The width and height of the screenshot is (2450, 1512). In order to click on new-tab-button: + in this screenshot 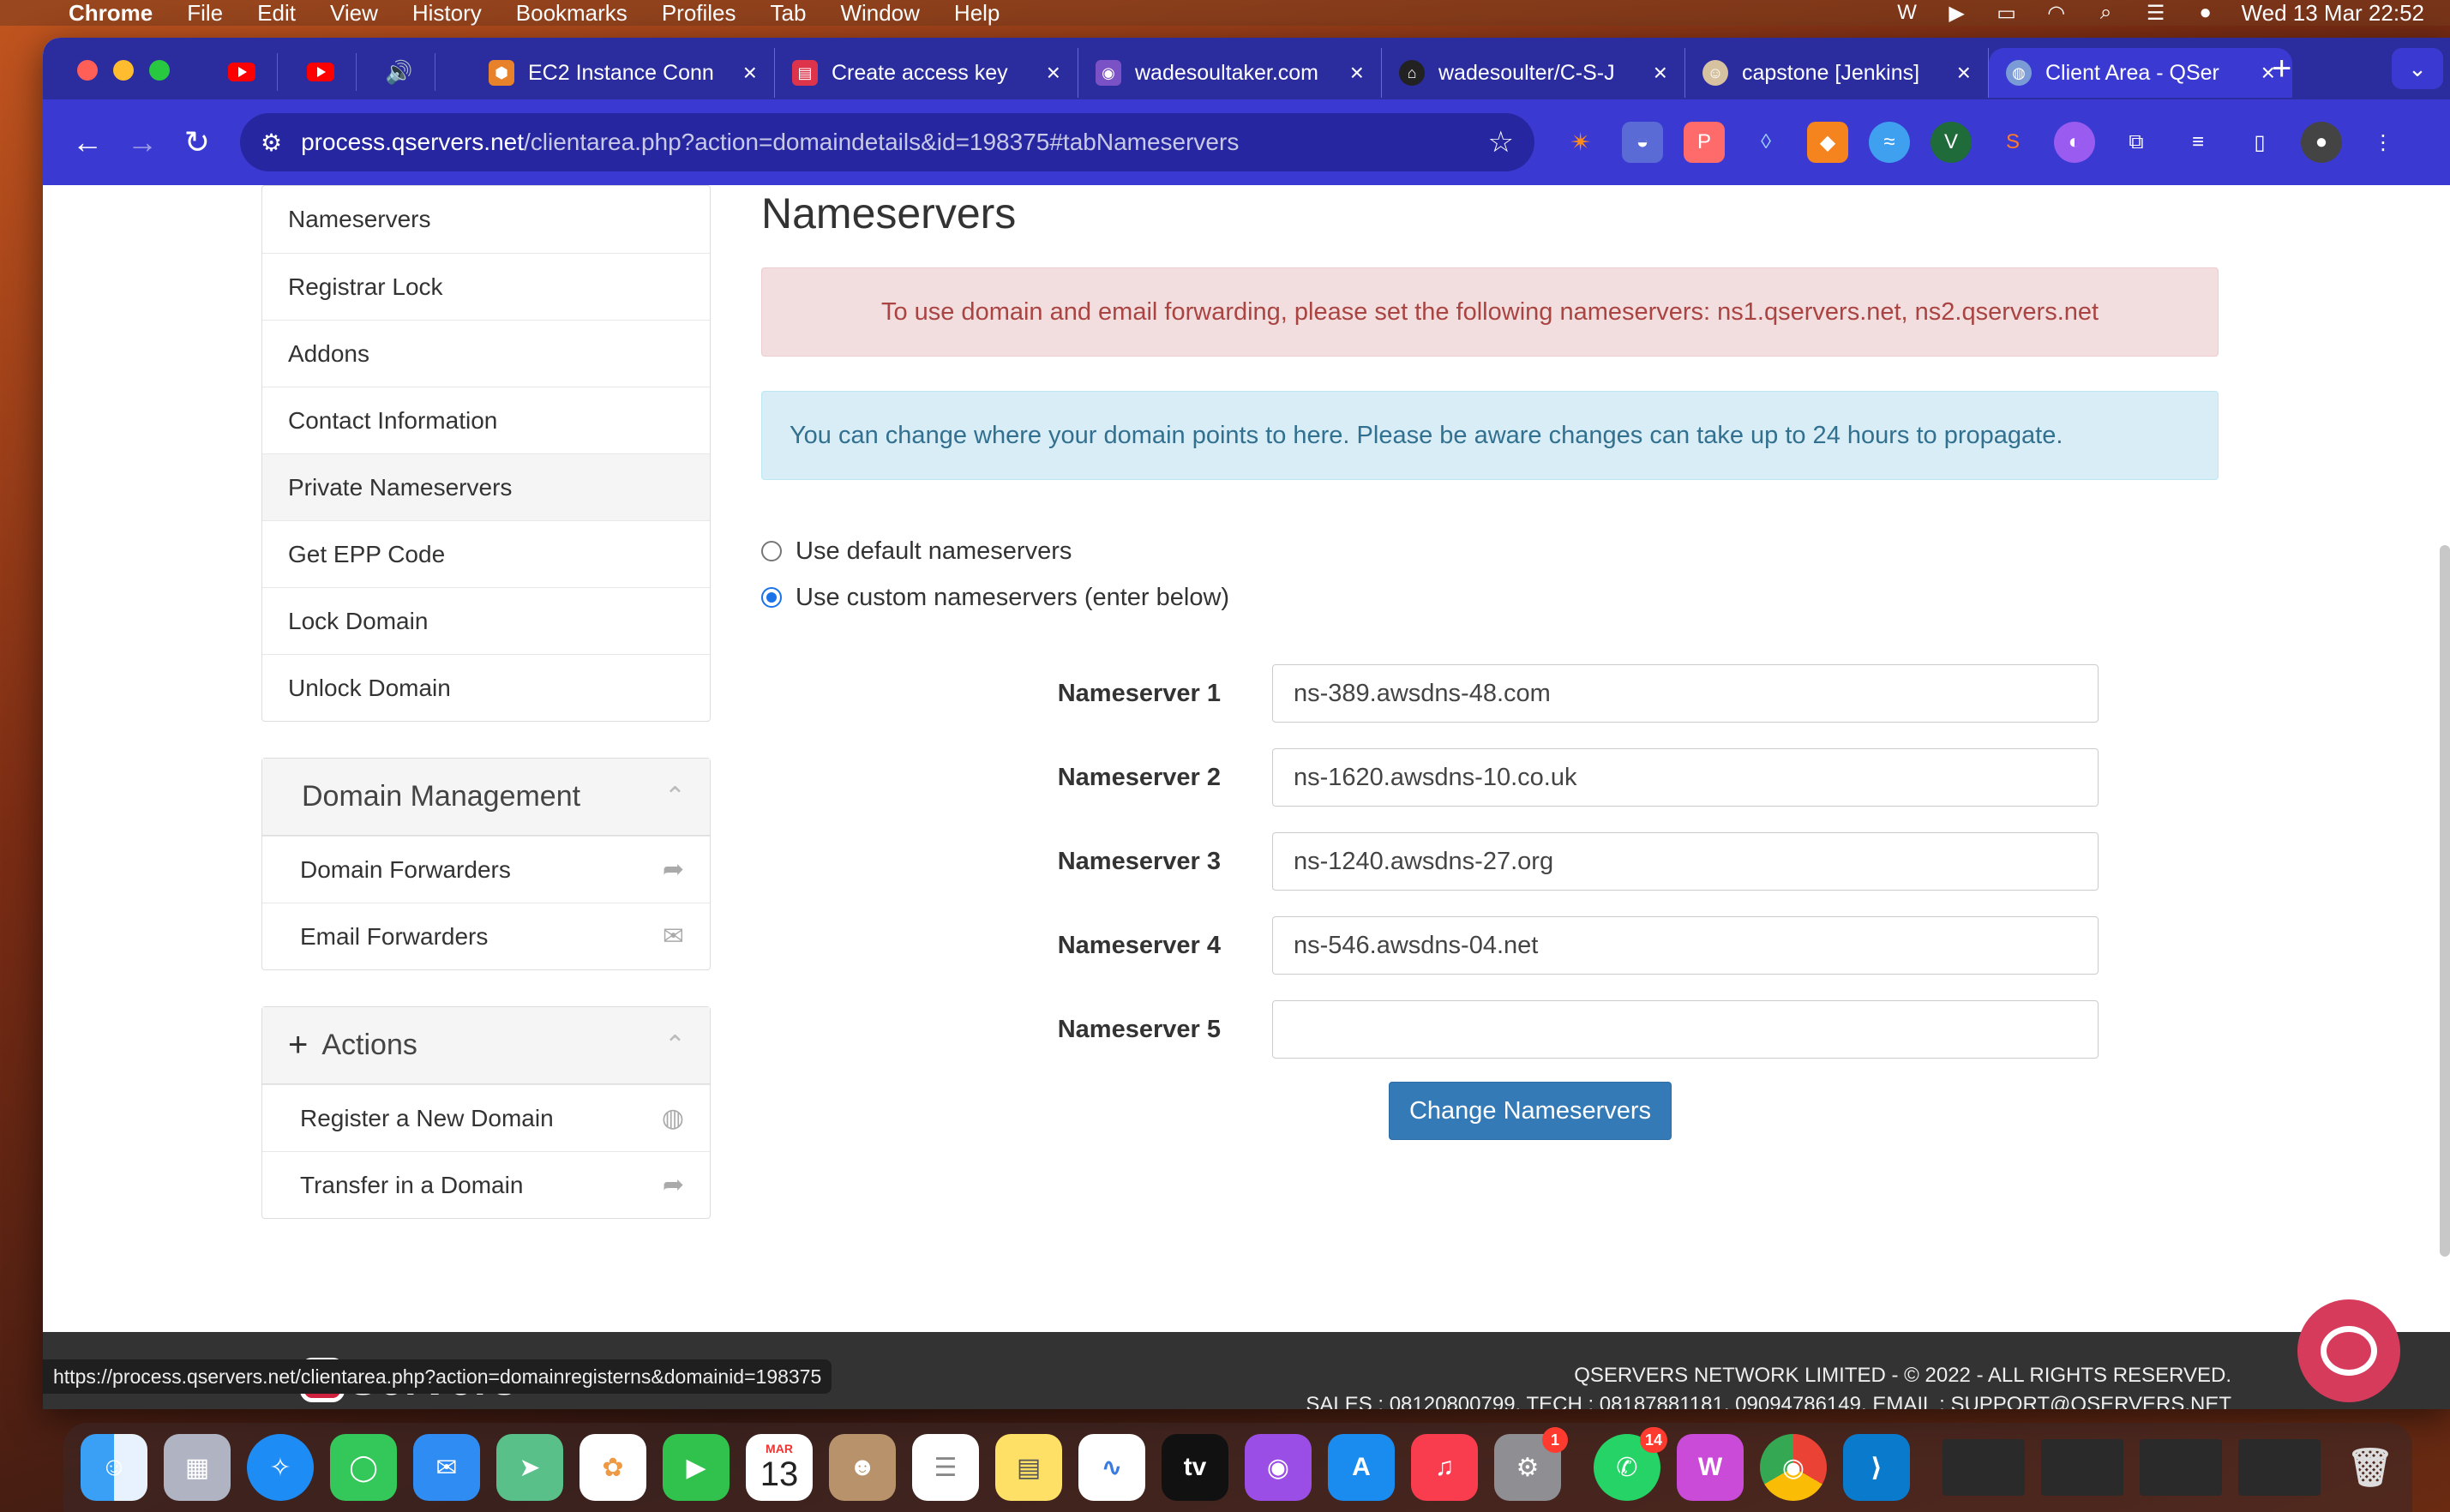, I will do `click(2281, 69)`.